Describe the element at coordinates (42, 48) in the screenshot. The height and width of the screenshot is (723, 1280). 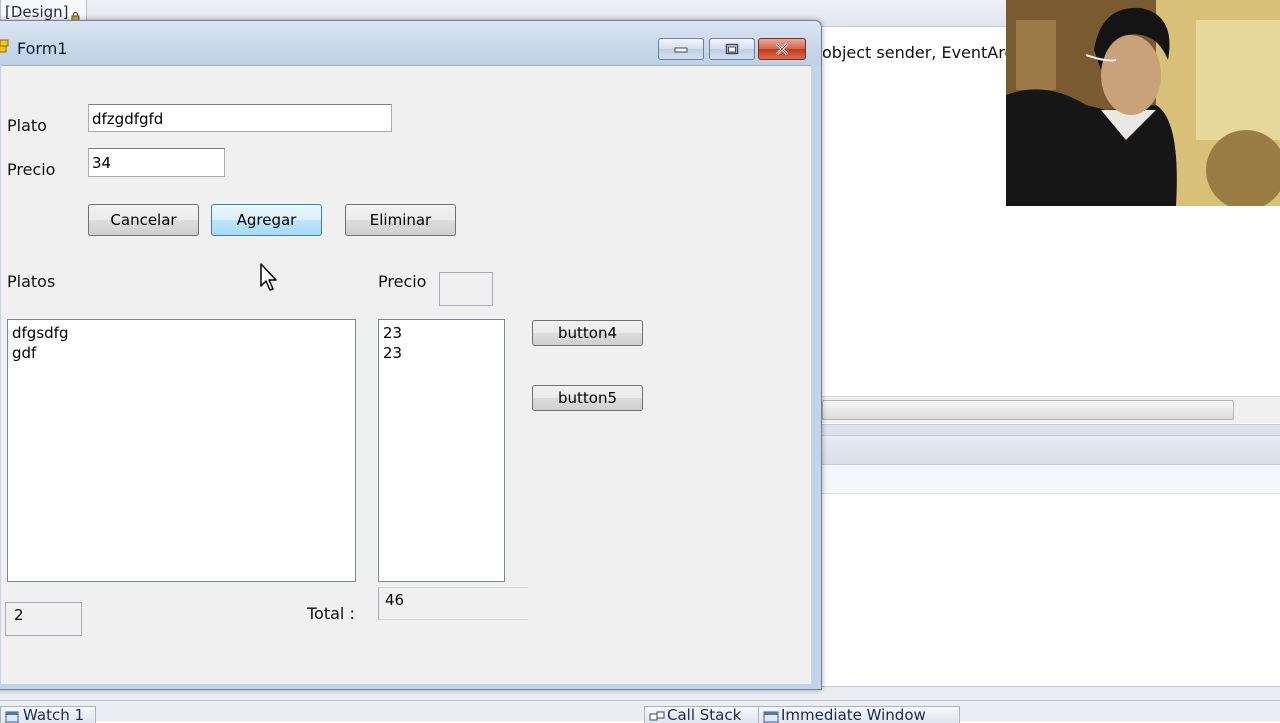
I see `window-title: Form1` at that location.